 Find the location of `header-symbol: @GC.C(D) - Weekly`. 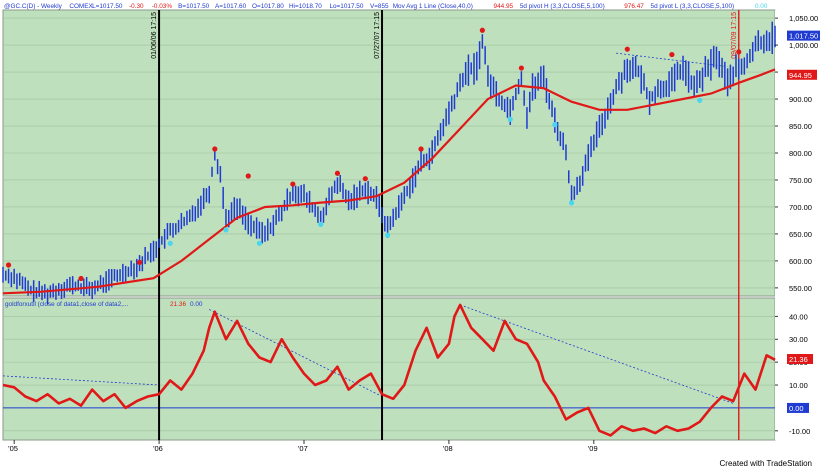

header-symbol: @GC.C(D) - Weekly is located at coordinates (33, 6).